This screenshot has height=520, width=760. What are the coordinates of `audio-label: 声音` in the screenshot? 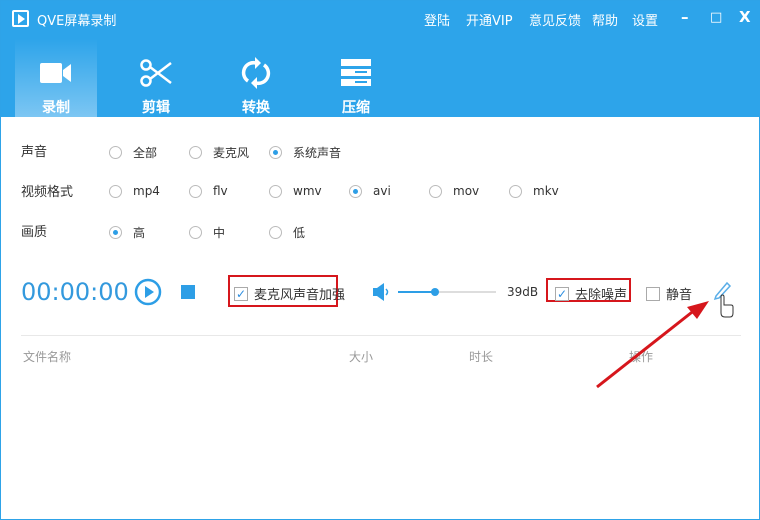 It's located at (34, 152).